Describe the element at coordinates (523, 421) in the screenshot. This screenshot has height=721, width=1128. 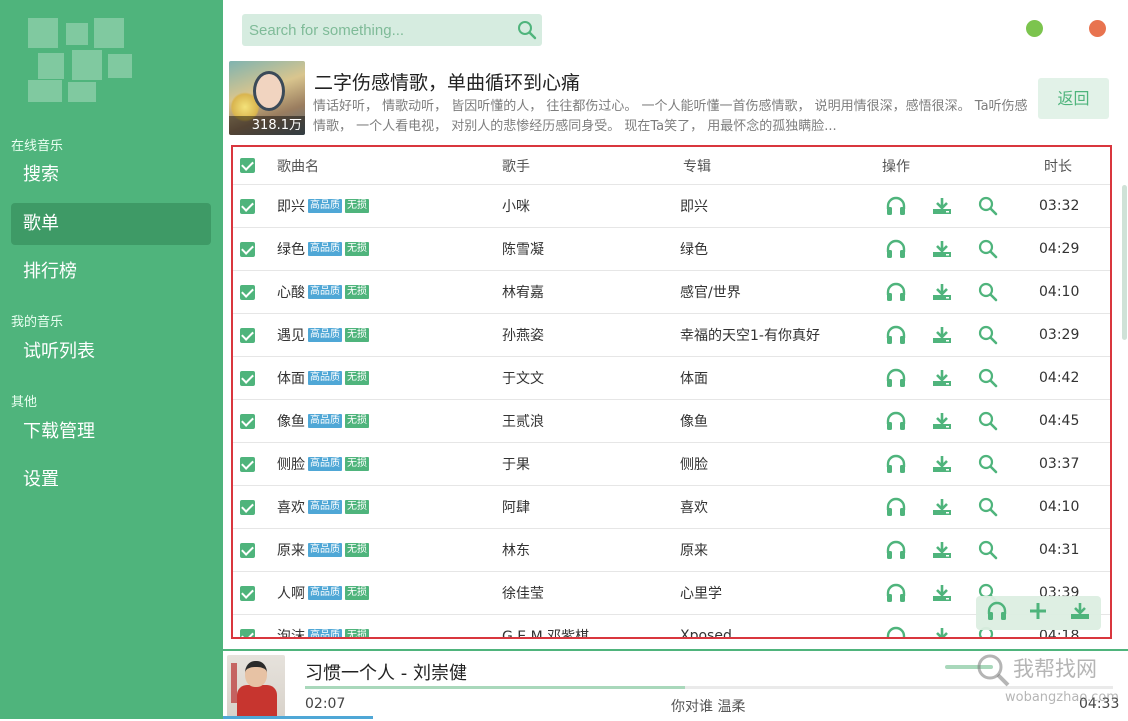
I see `artist-cell: 王贰浪` at that location.